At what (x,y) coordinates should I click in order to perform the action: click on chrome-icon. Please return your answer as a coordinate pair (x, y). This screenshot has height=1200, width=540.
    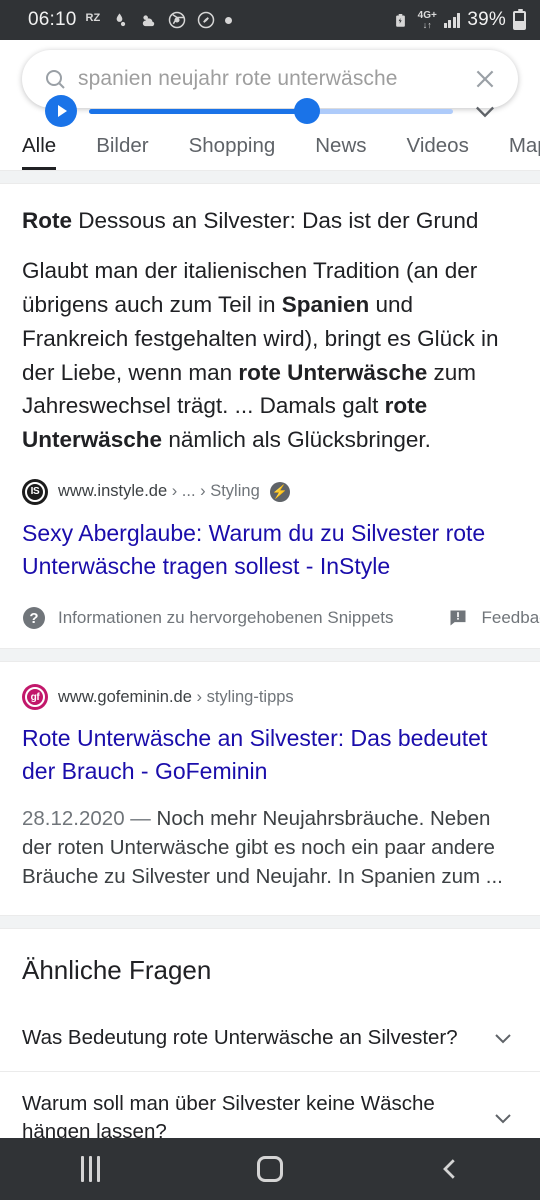
    Looking at the image, I should click on (177, 20).